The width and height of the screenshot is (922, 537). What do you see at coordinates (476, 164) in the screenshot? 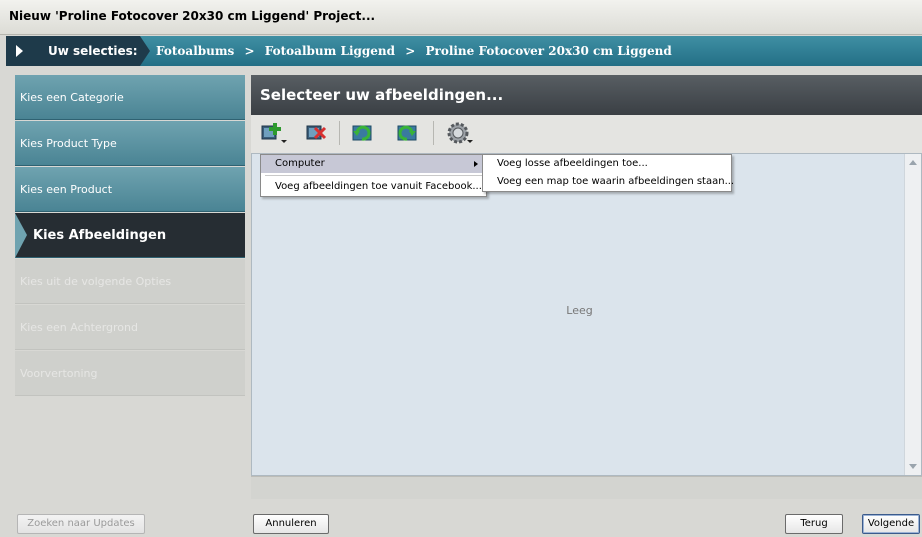
I see `submenu-arrow-icon` at bounding box center [476, 164].